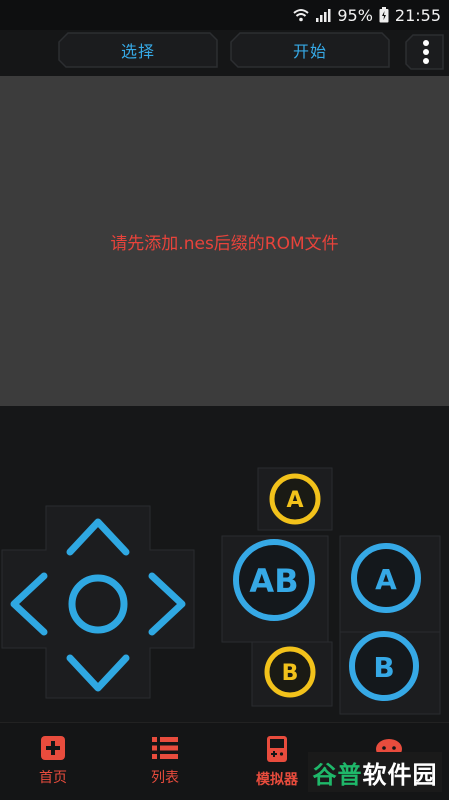 This screenshot has width=449, height=800. I want to click on start-button: 开始, so click(310, 50).